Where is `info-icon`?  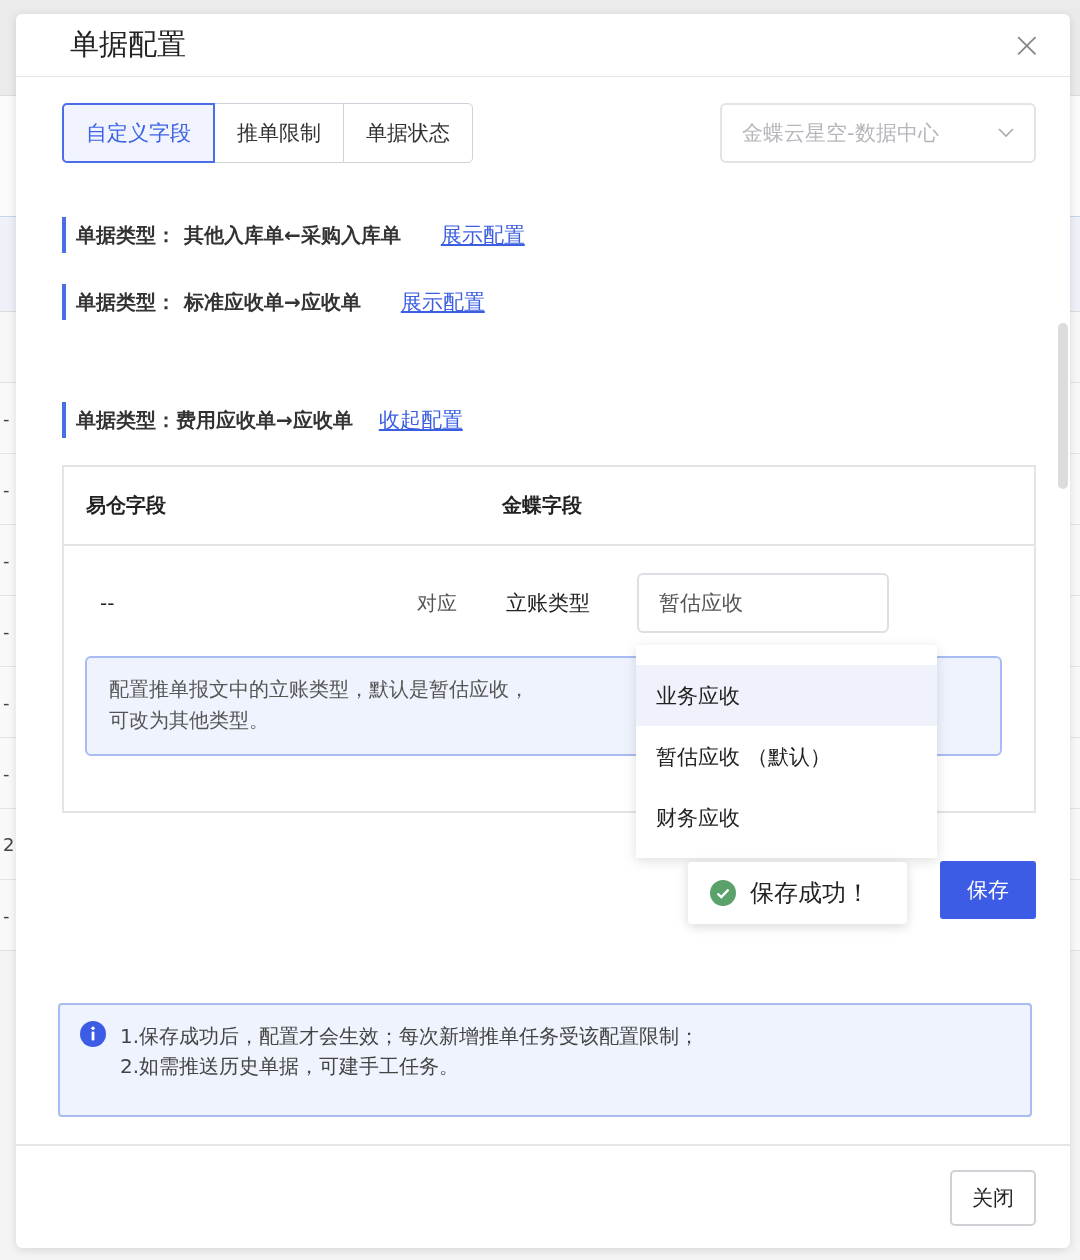
info-icon is located at coordinates (93, 1034).